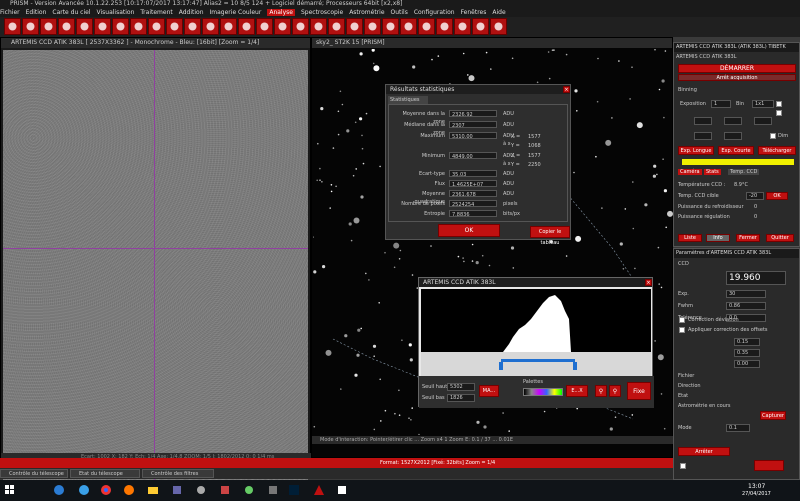 This screenshot has width=800, height=501. What do you see at coordinates (704, 451) in the screenshot?
I see `stop-button: Arrêter` at bounding box center [704, 451].